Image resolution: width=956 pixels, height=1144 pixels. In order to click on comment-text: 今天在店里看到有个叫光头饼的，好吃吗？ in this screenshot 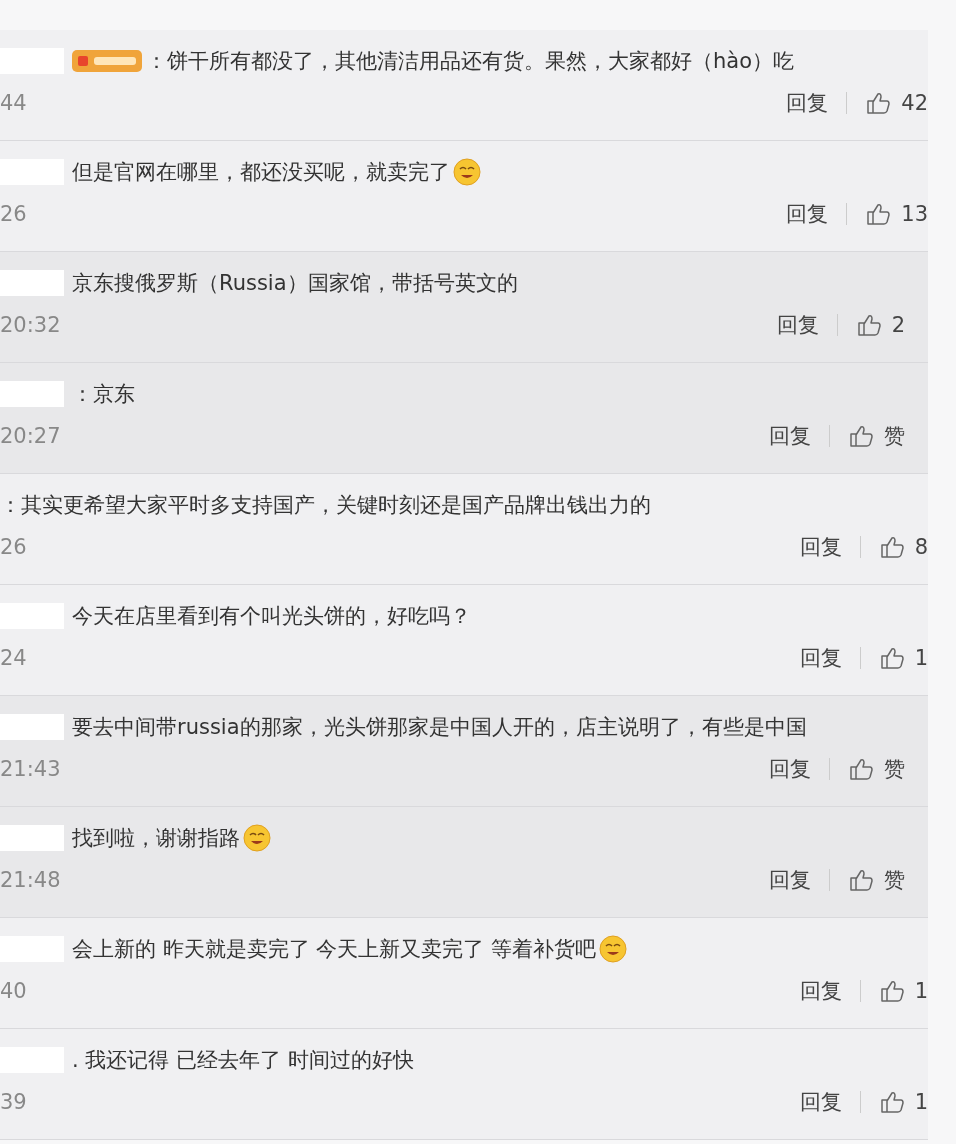, I will do `click(271, 616)`.